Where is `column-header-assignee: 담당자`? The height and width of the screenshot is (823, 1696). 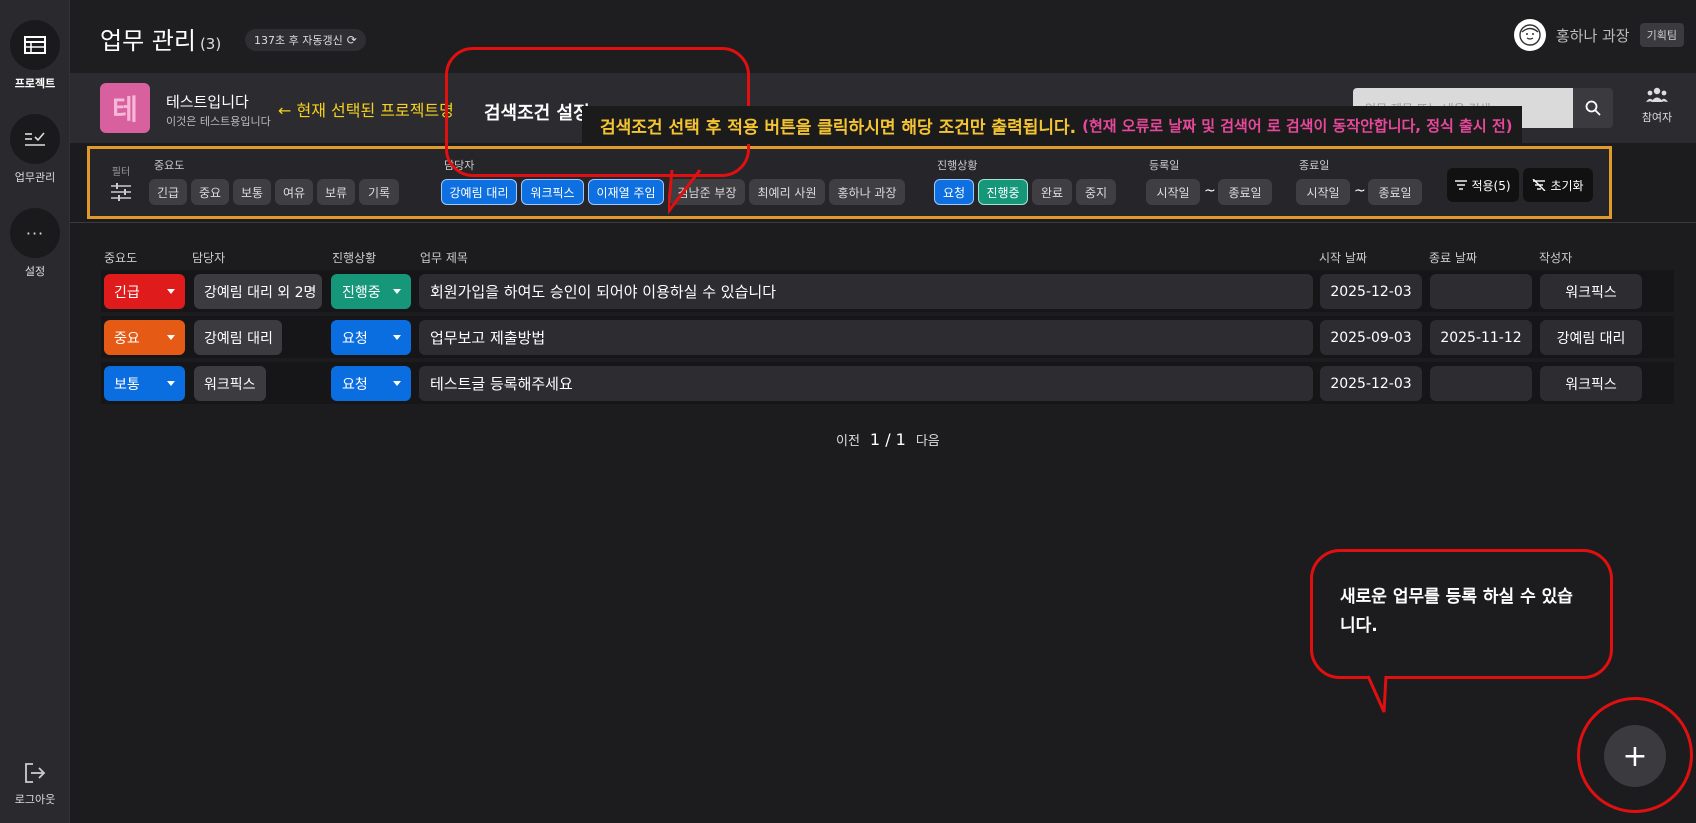 column-header-assignee: 담당자 is located at coordinates (209, 258).